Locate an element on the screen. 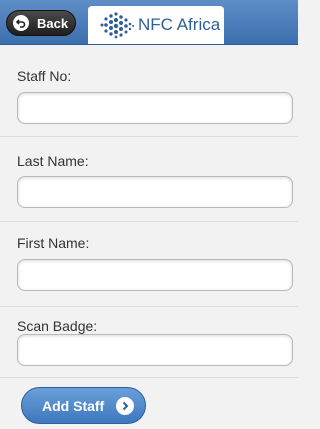  staff-no-input is located at coordinates (155, 108).